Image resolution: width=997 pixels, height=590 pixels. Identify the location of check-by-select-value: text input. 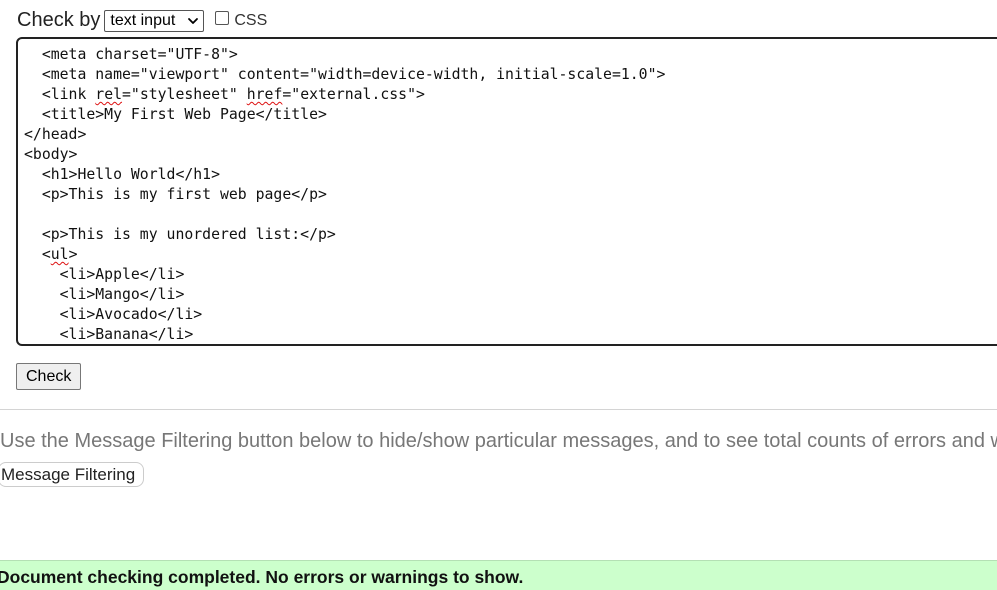
(143, 20).